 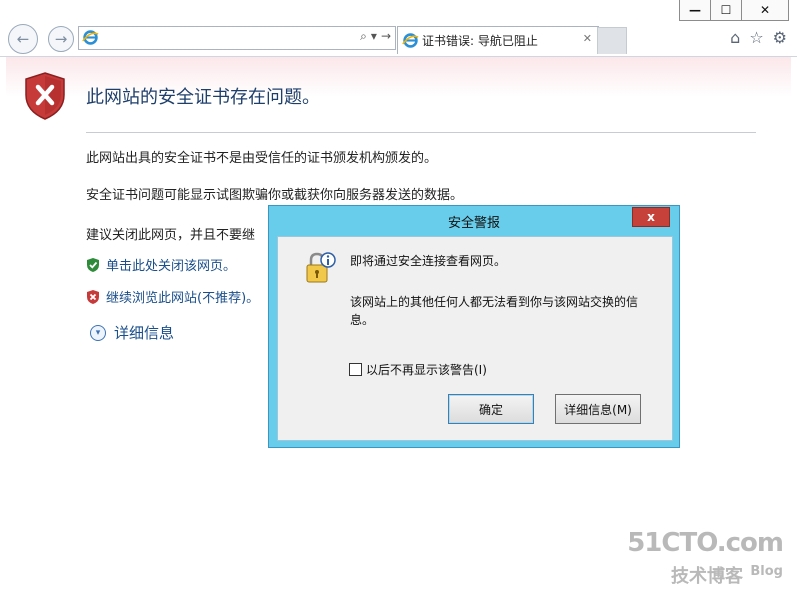 What do you see at coordinates (410, 40) in the screenshot?
I see `tab-ie-icon` at bounding box center [410, 40].